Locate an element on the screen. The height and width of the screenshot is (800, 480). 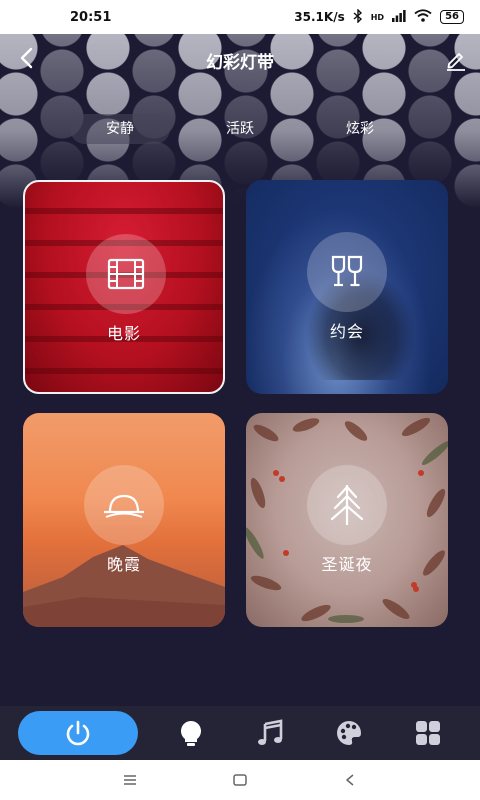
system-nav-bar is located at coordinates (240, 780).